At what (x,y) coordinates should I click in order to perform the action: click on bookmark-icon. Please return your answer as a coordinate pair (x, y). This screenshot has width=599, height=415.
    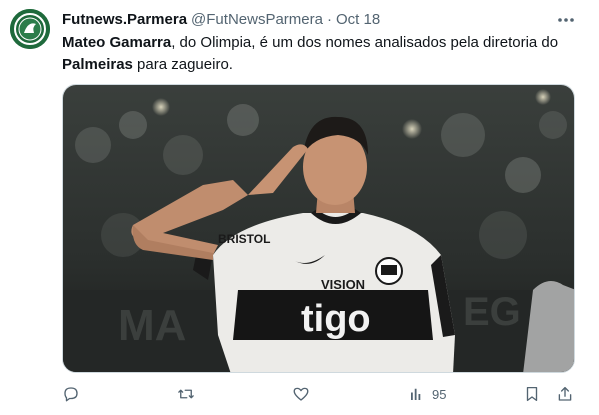
    Looking at the image, I should click on (532, 394).